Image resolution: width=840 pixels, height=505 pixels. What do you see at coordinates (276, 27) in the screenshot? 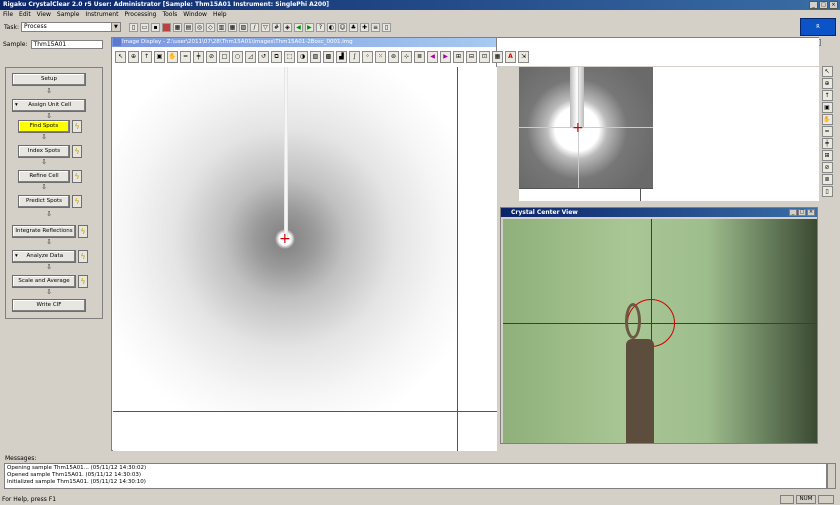
I see `grid-icon: #` at bounding box center [276, 27].